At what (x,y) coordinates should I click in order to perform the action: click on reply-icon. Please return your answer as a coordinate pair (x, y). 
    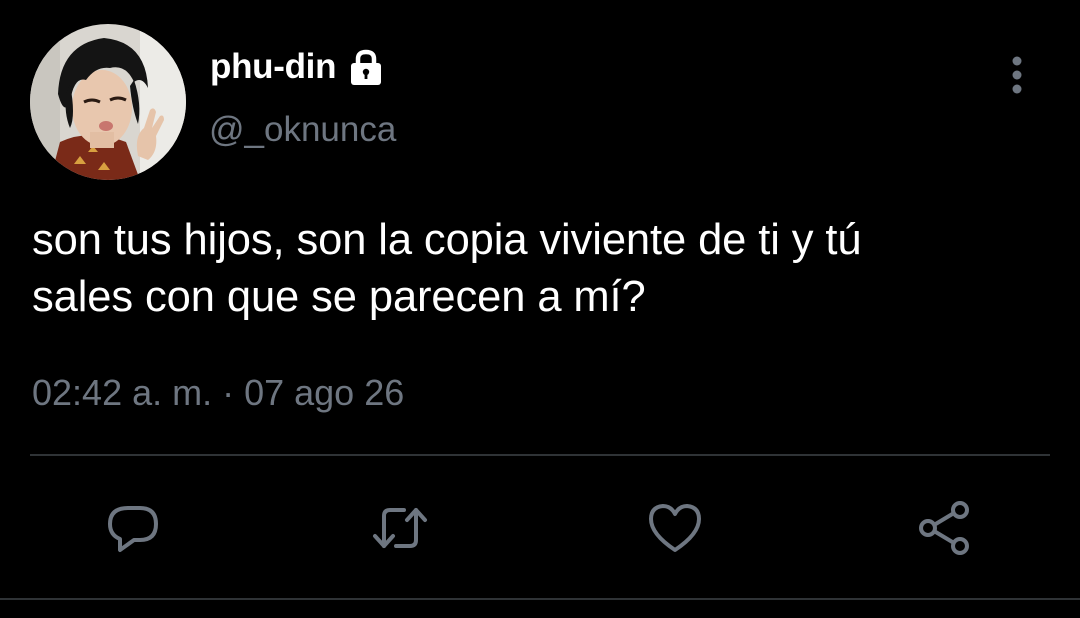
    Looking at the image, I should click on (133, 529).